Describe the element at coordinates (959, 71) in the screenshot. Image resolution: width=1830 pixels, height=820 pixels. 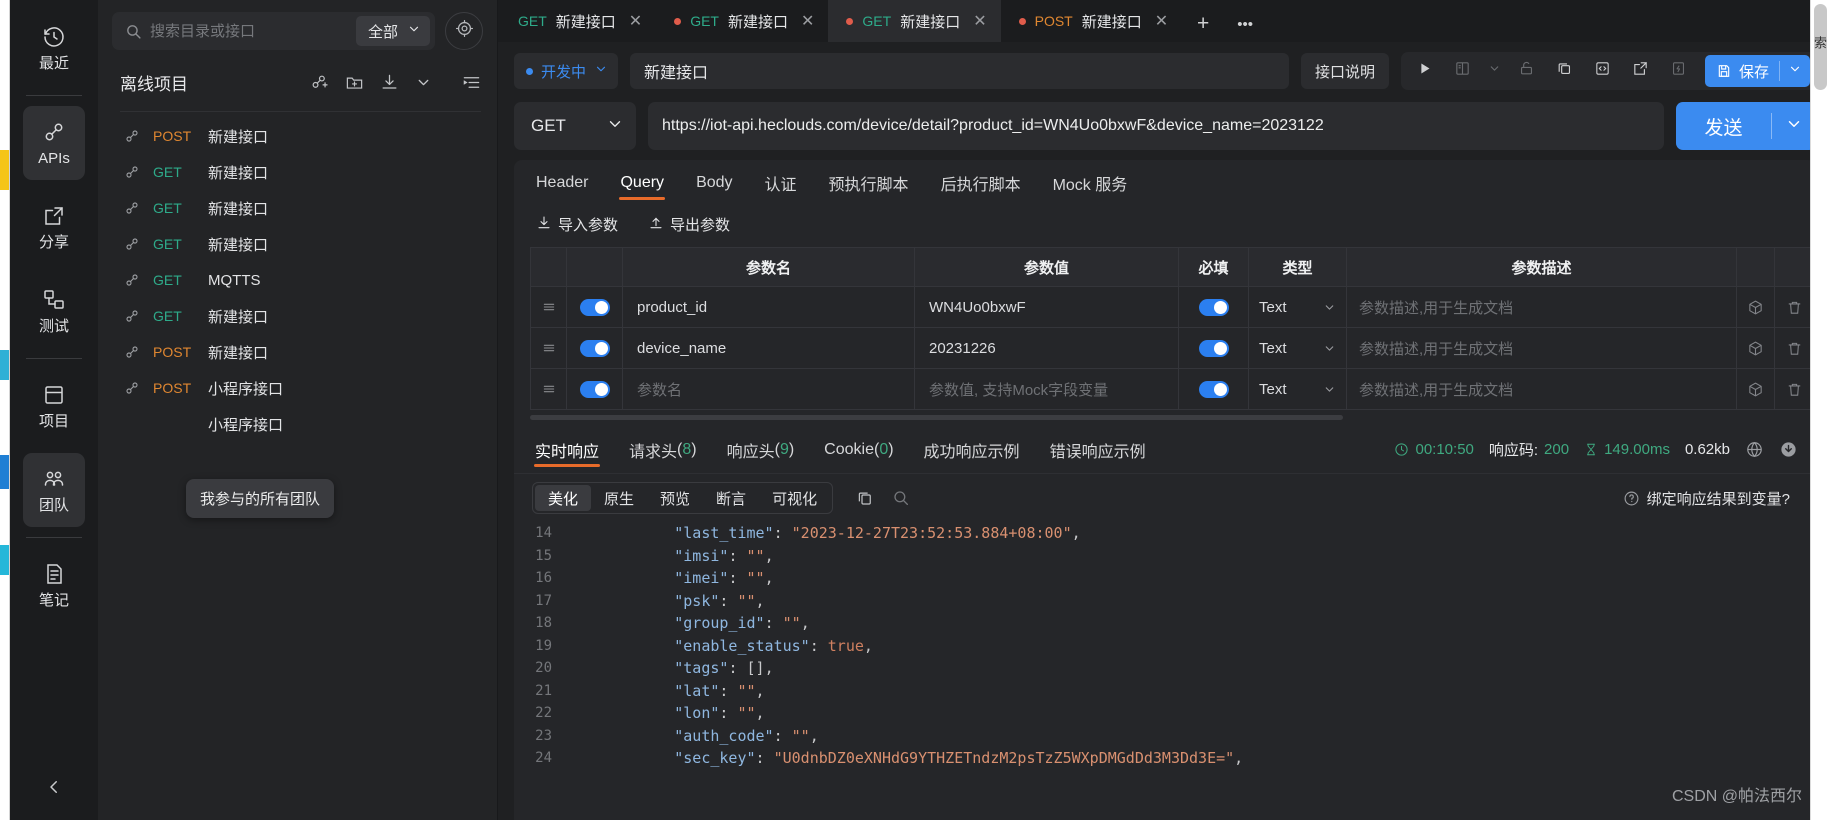
I see `api-name-input: 新建接口` at that location.